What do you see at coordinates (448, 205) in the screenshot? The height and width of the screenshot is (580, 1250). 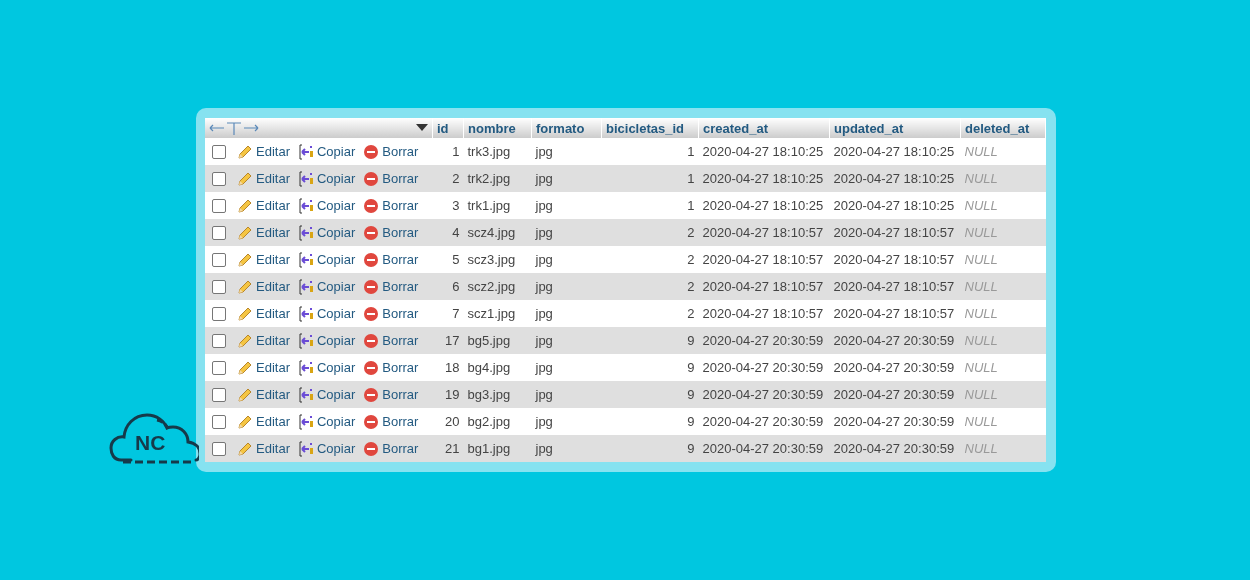 I see `table-cell: 3` at bounding box center [448, 205].